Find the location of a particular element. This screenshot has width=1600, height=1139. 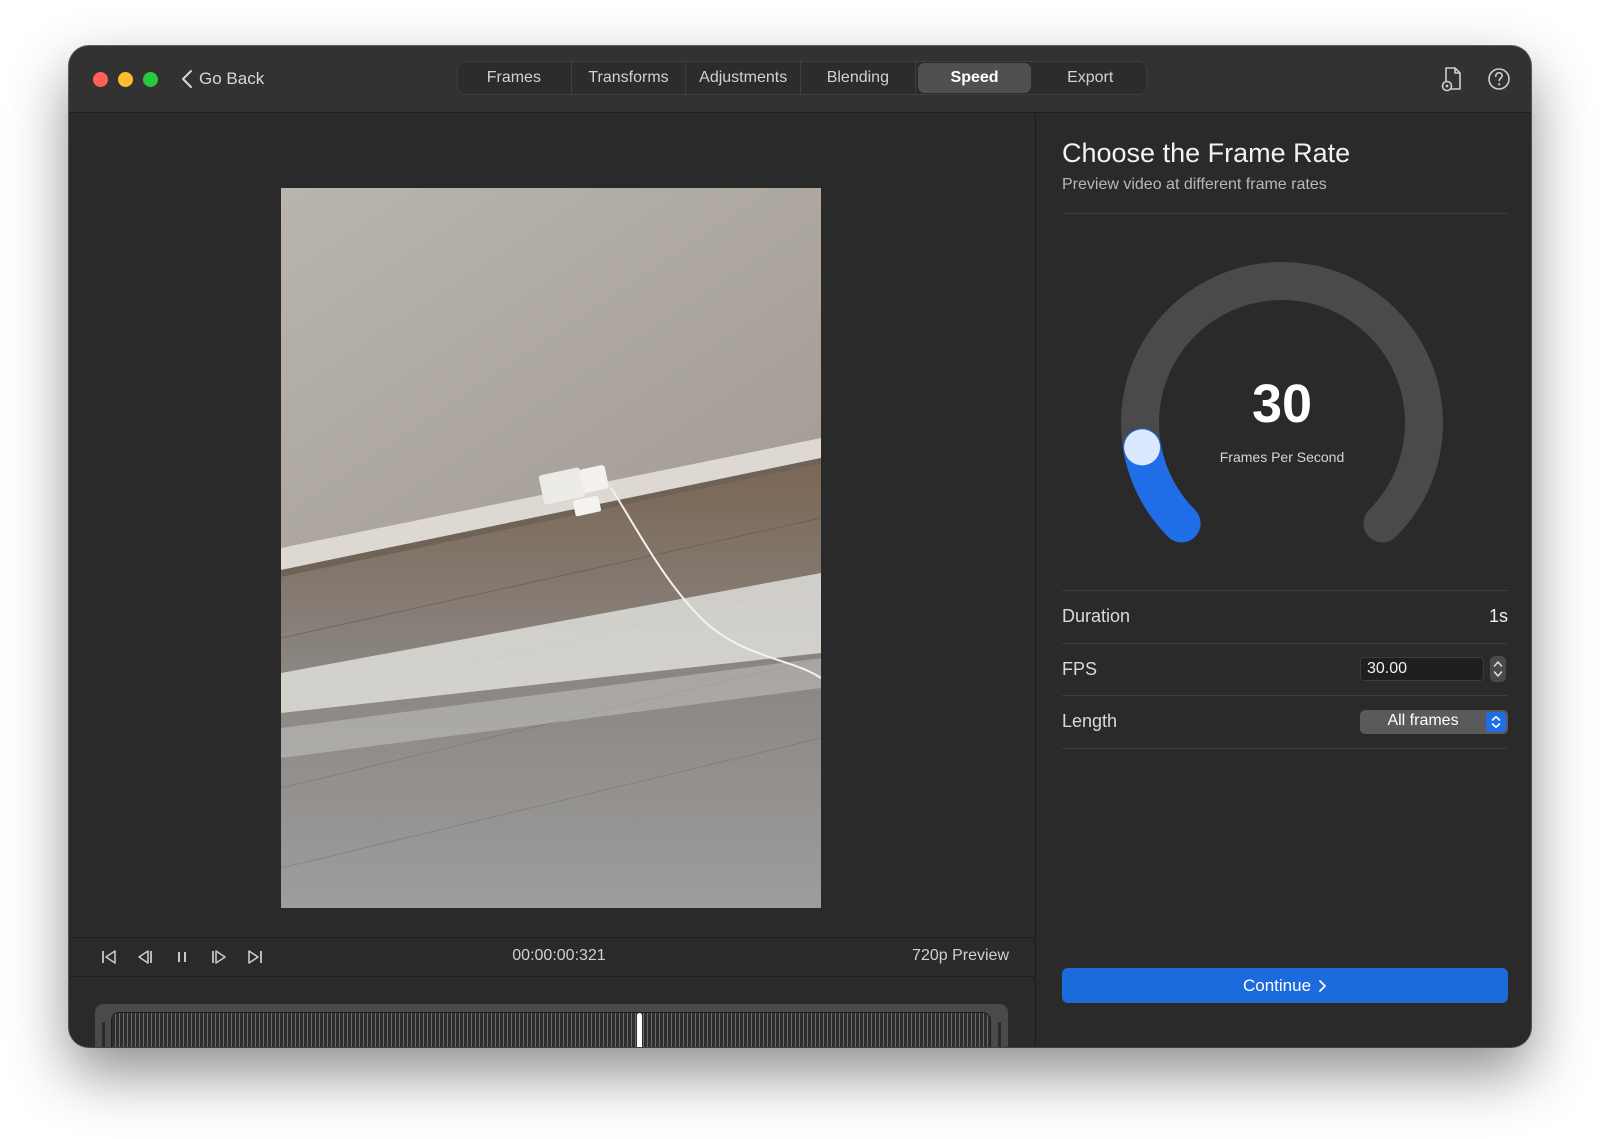

minimize-window-button is located at coordinates (125, 79).